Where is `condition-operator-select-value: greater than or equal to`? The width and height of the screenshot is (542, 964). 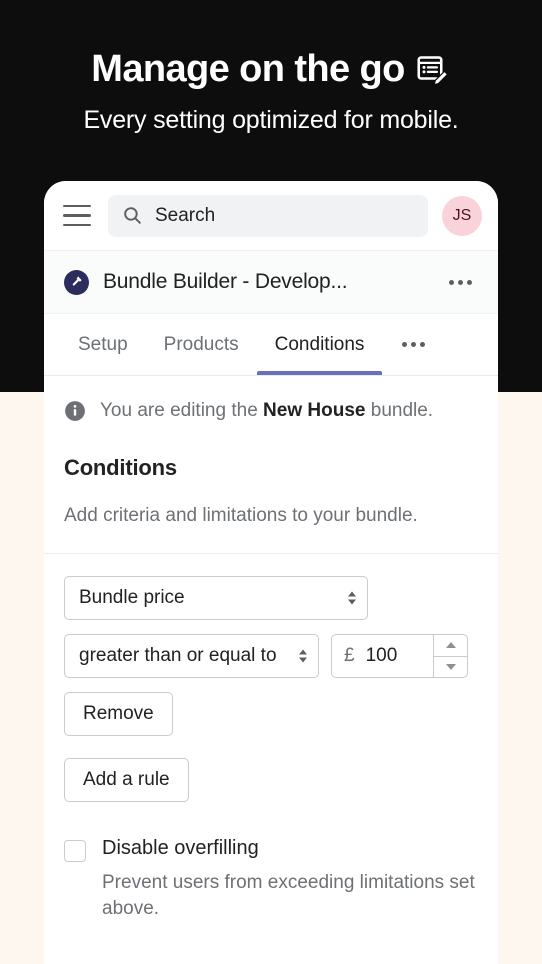 condition-operator-select-value: greater than or equal to is located at coordinates (178, 655).